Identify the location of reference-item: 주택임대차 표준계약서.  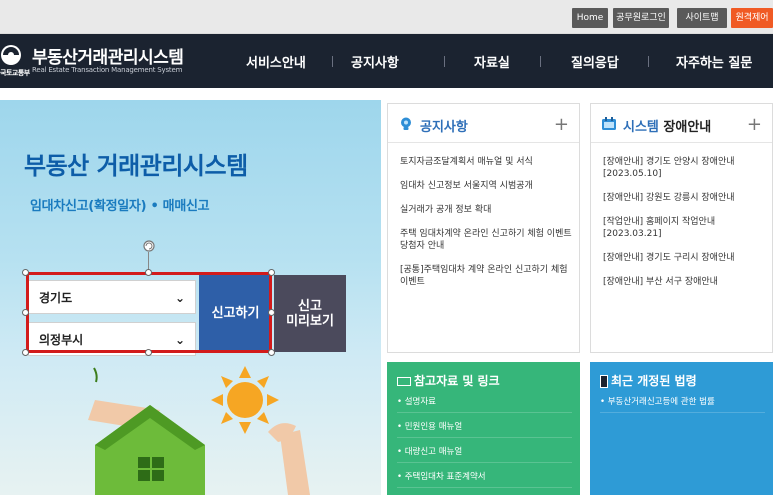
(484, 479).